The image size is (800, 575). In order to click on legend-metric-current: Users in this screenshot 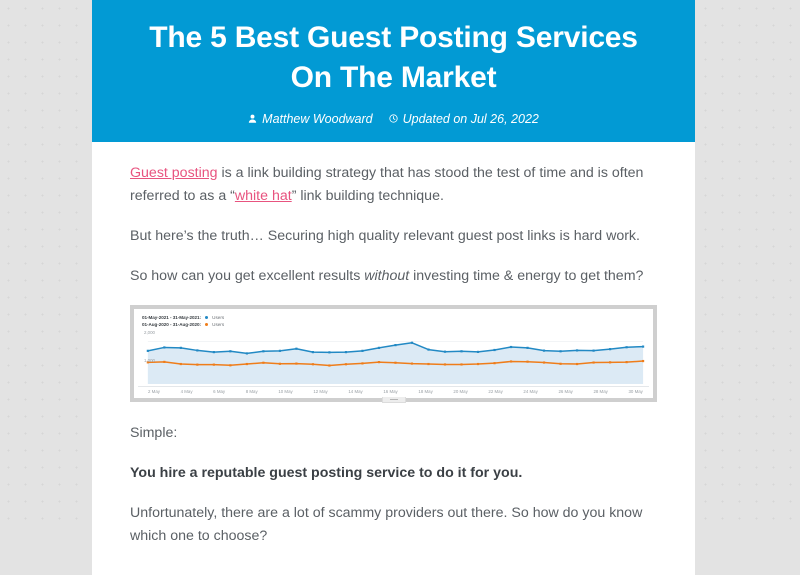, I will do `click(218, 317)`.